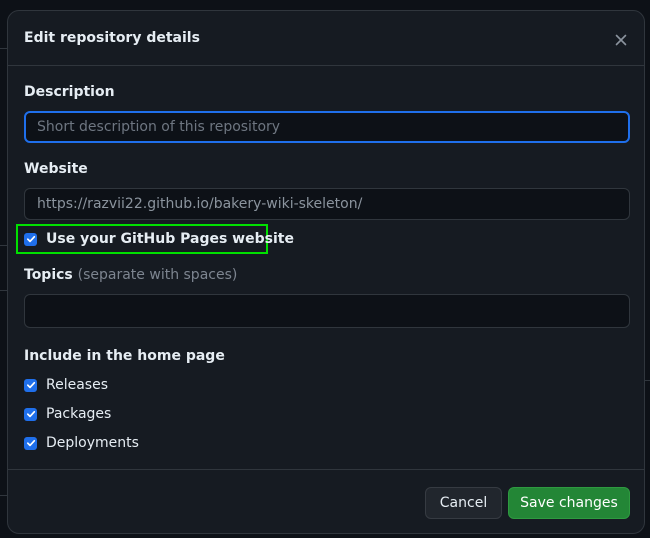  I want to click on dialog-title: Edit repository details, so click(112, 38).